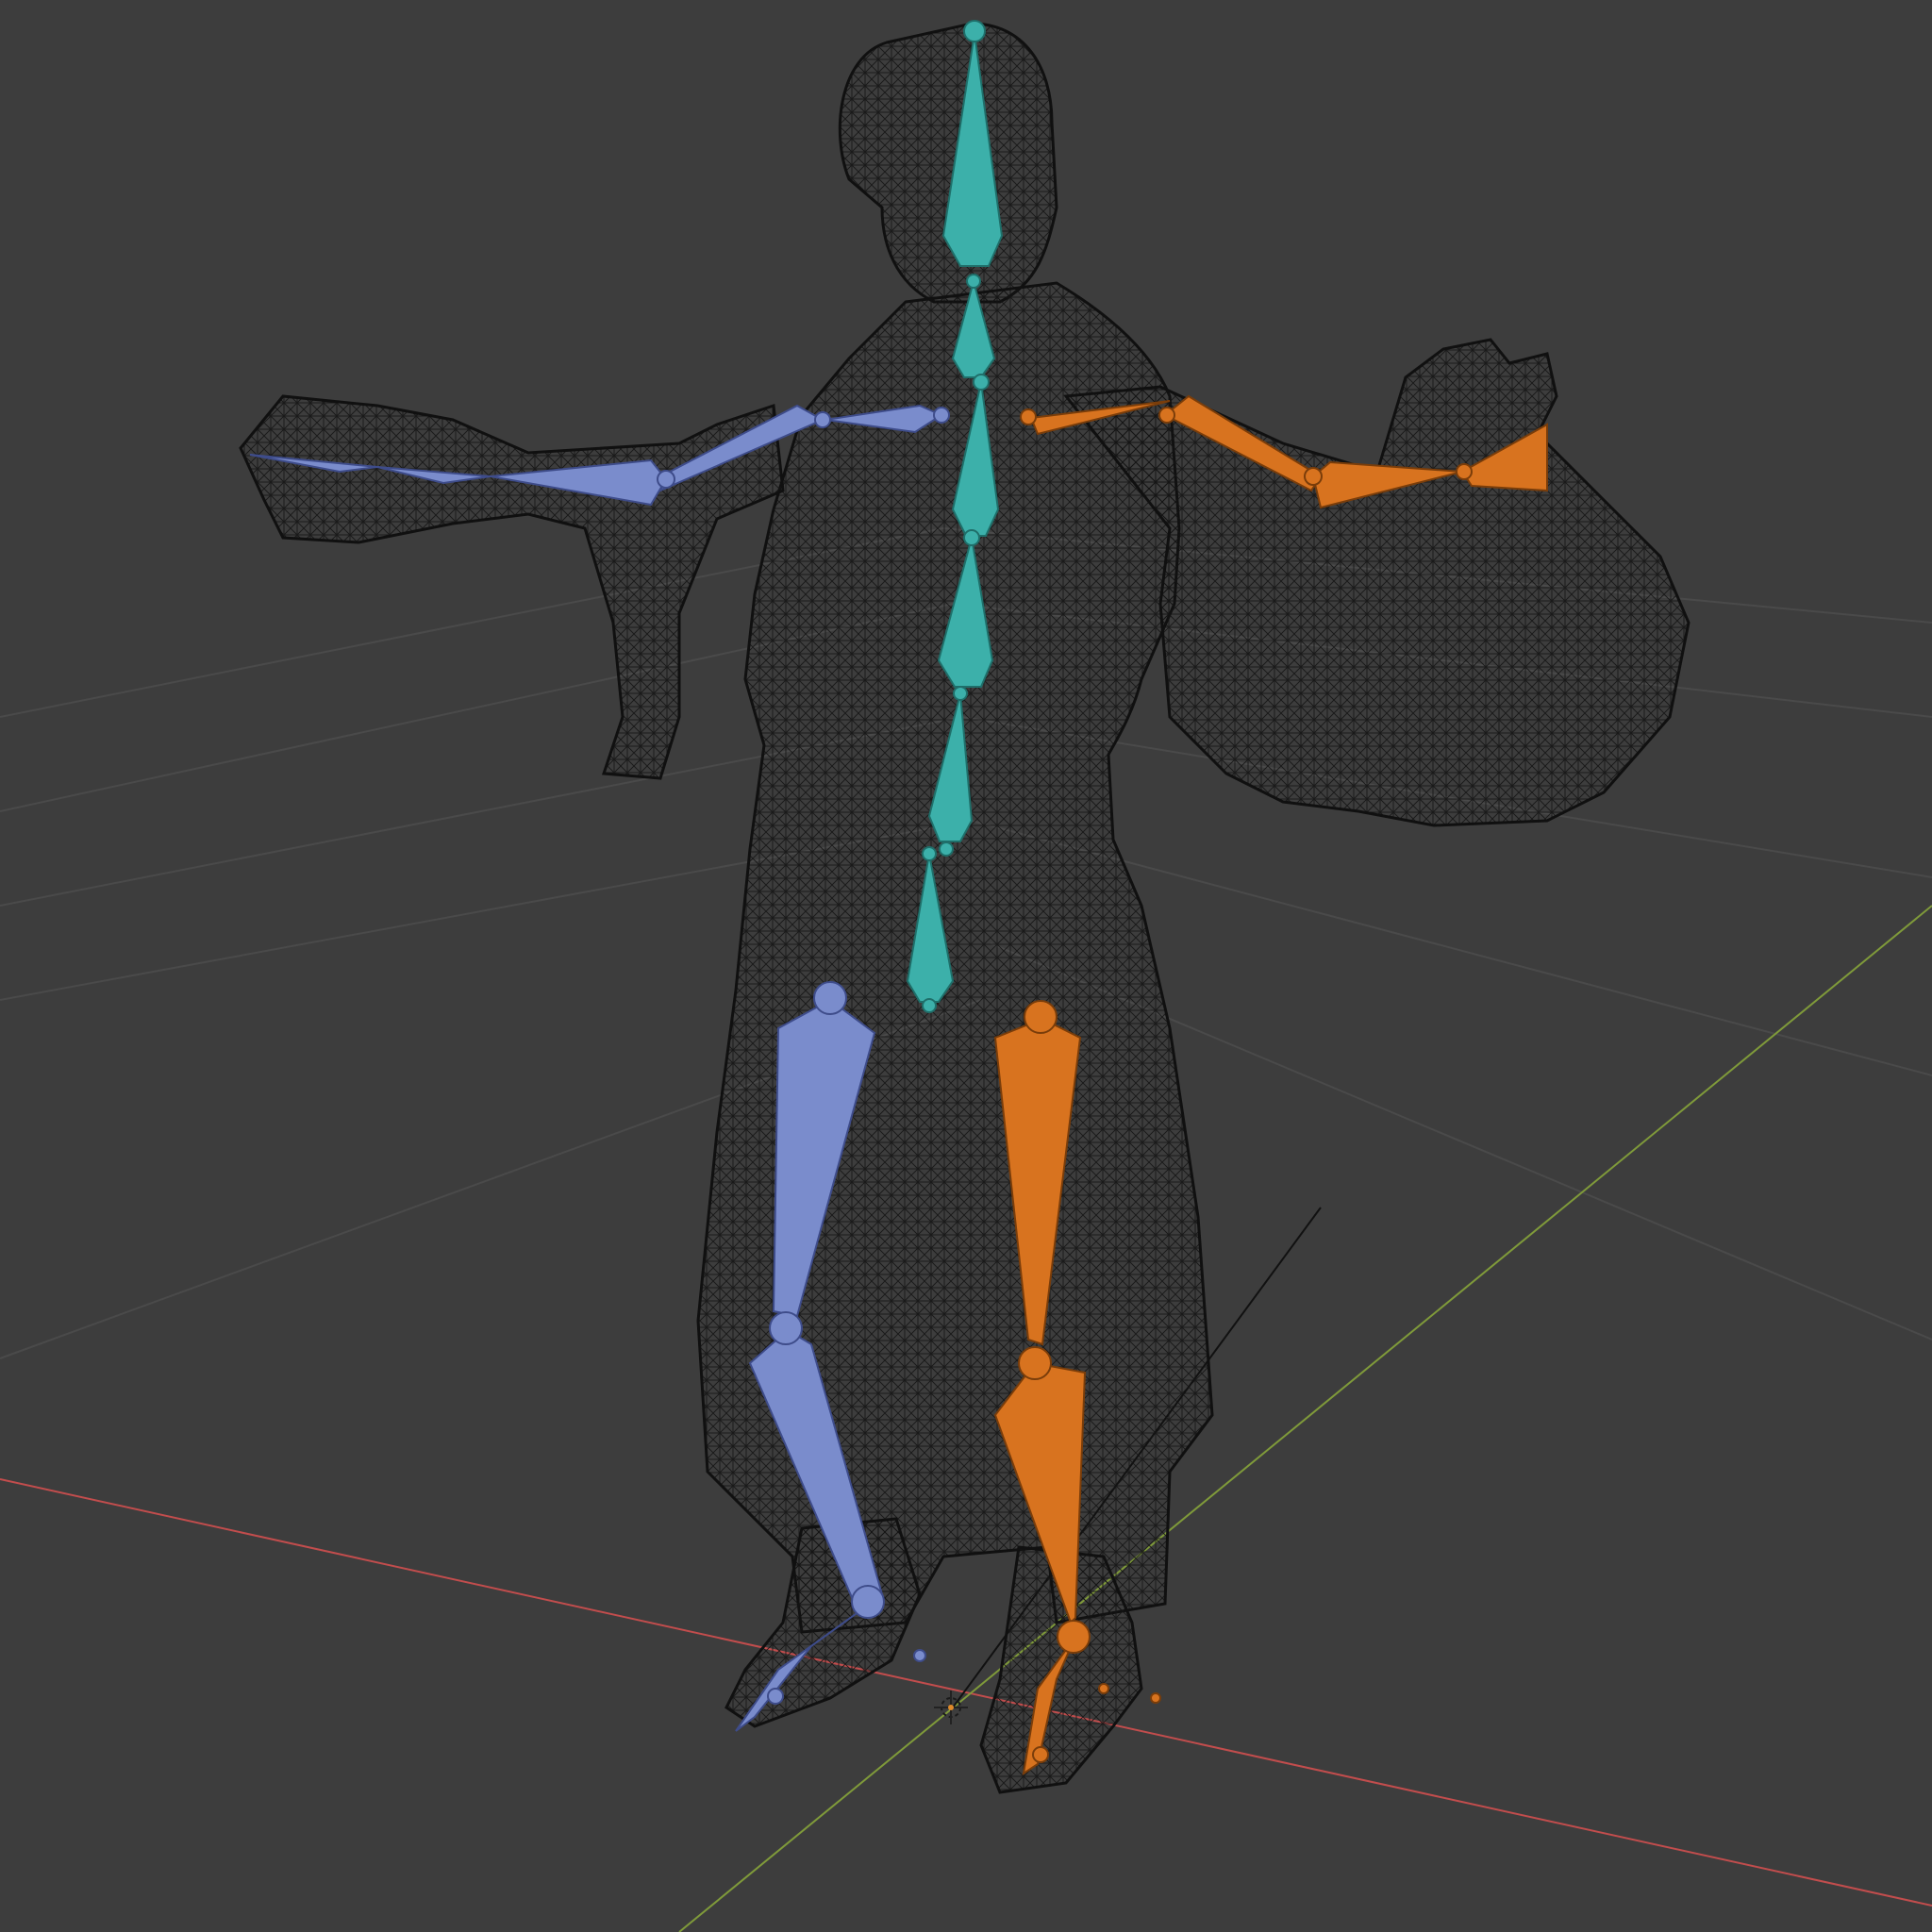 This screenshot has width=1932, height=1932. Describe the element at coordinates (1035, 1363) in the screenshot. I see `right-knee-joint` at that location.